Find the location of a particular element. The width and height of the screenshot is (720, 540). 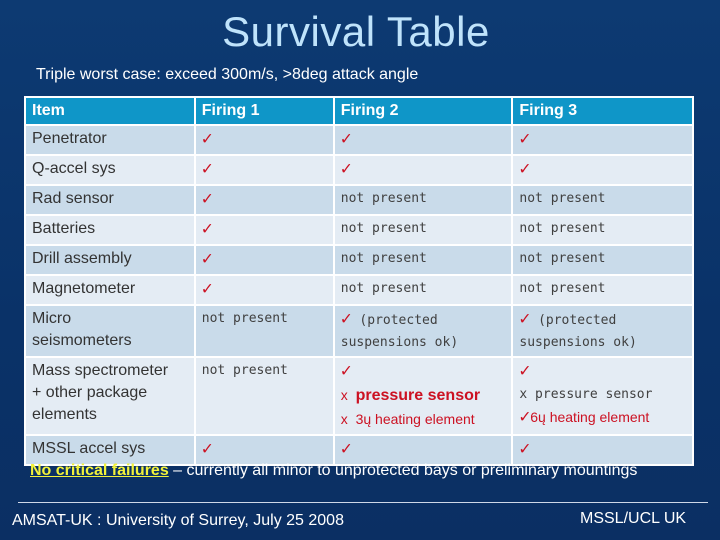

item-line: + other package is located at coordinates (90, 392).